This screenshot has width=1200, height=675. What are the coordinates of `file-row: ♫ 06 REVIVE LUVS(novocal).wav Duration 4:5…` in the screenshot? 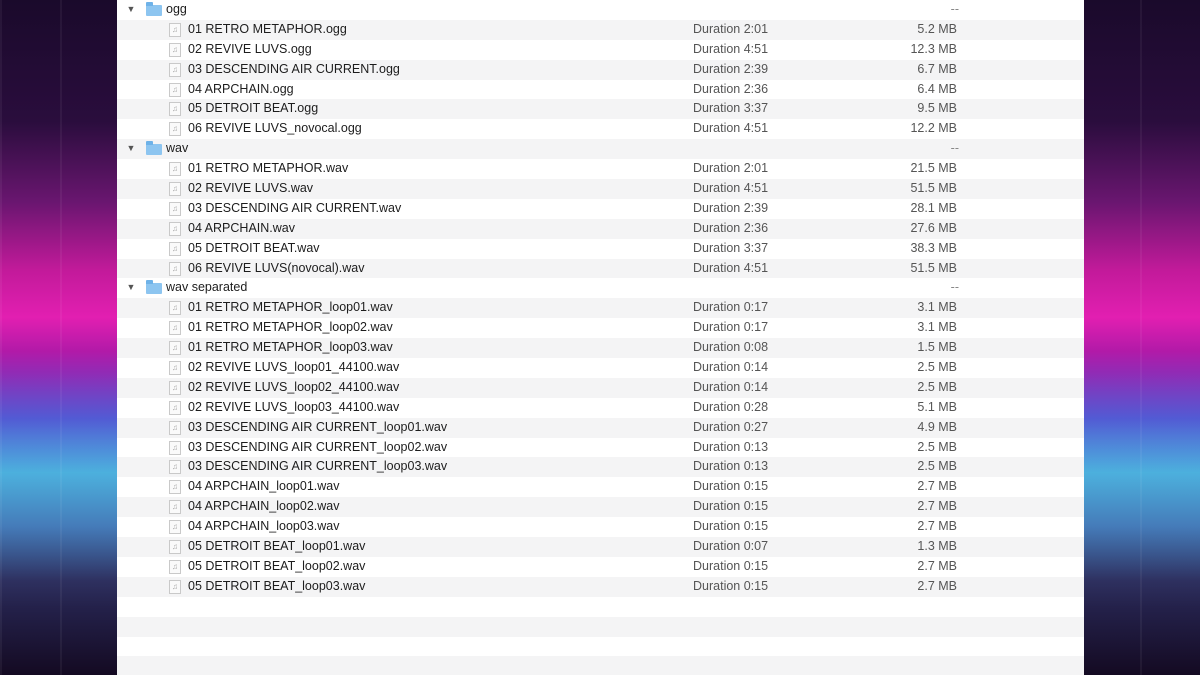 It's located at (600, 268).